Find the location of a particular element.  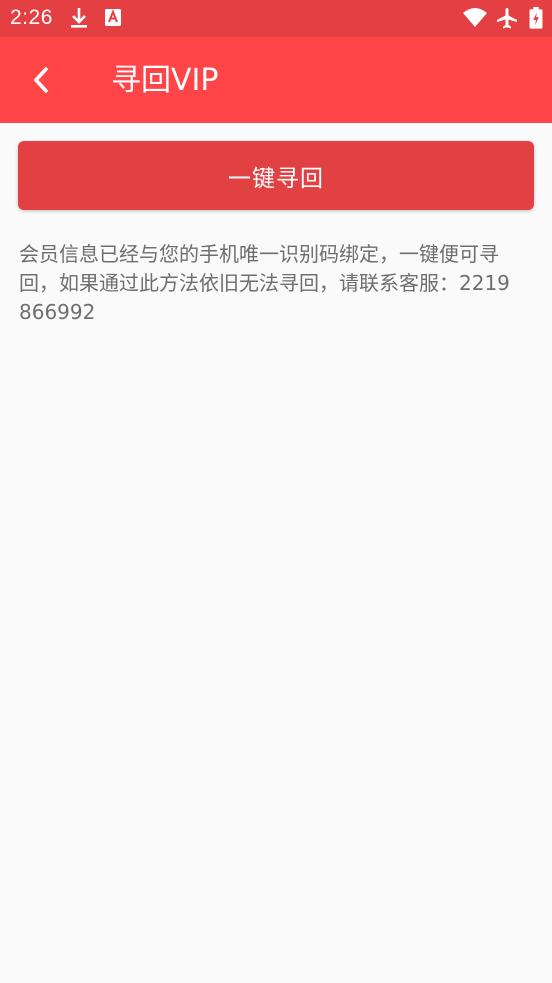

one-click-recover-button: 一键寻回 is located at coordinates (276, 175).